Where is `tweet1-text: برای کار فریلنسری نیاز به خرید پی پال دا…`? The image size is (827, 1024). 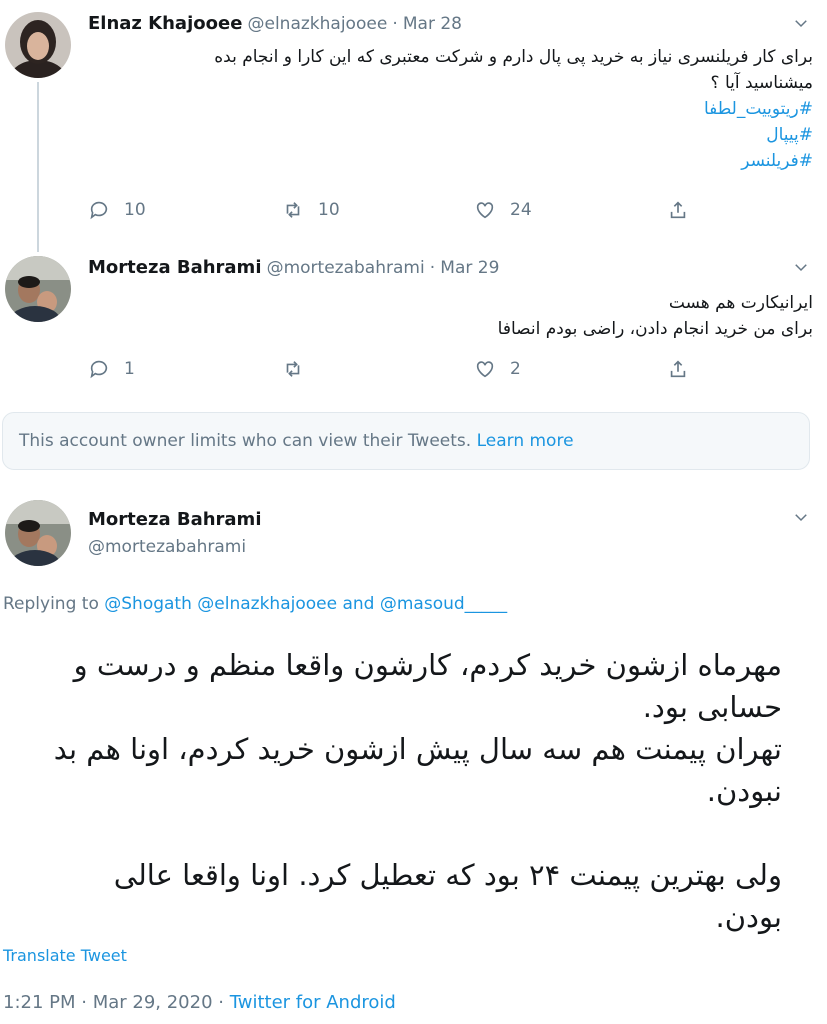
tweet1-text: برای کار فریلنسری نیاز به خرید پی پال دا… is located at coordinates (456, 109).